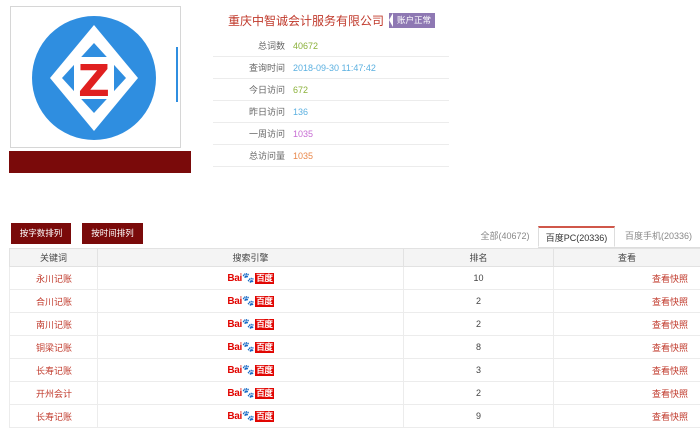 The width and height of the screenshot is (700, 431). Describe the element at coordinates (266, 112) in the screenshot. I see `stat-label: 昨日访问` at that location.